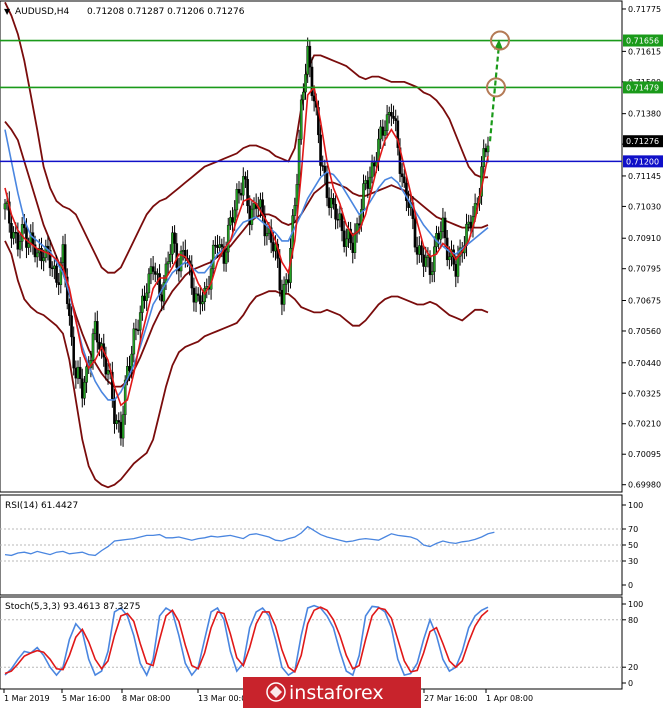  What do you see at coordinates (644, 393) in the screenshot?
I see `price-tick-label: 0.70325` at bounding box center [644, 393].